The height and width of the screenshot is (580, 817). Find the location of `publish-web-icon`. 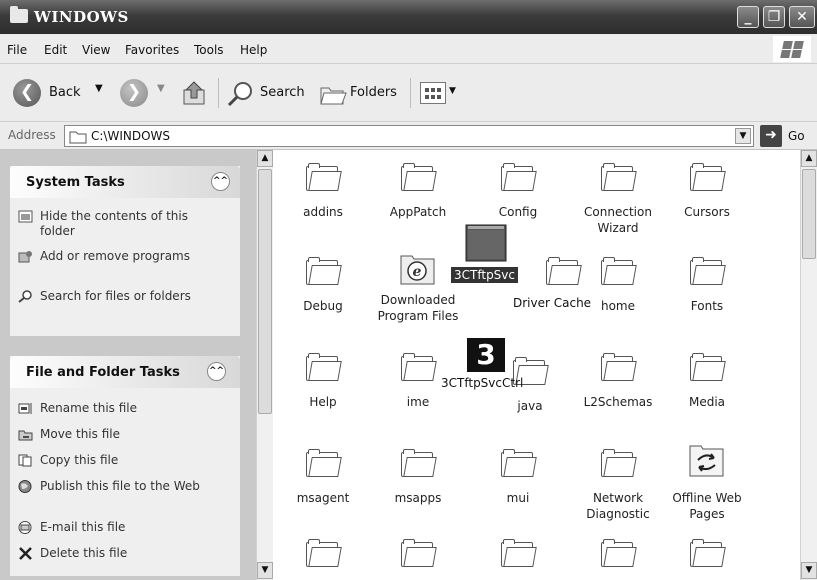

publish-web-icon is located at coordinates (25, 486).